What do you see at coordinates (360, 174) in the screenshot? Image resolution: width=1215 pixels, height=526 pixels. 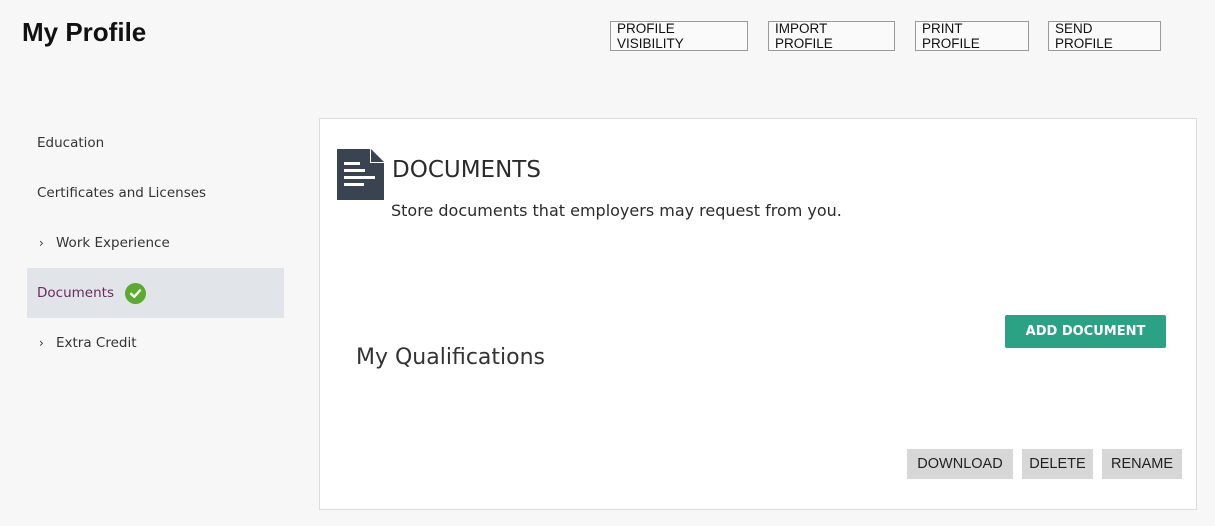 I see `document-icon` at bounding box center [360, 174].